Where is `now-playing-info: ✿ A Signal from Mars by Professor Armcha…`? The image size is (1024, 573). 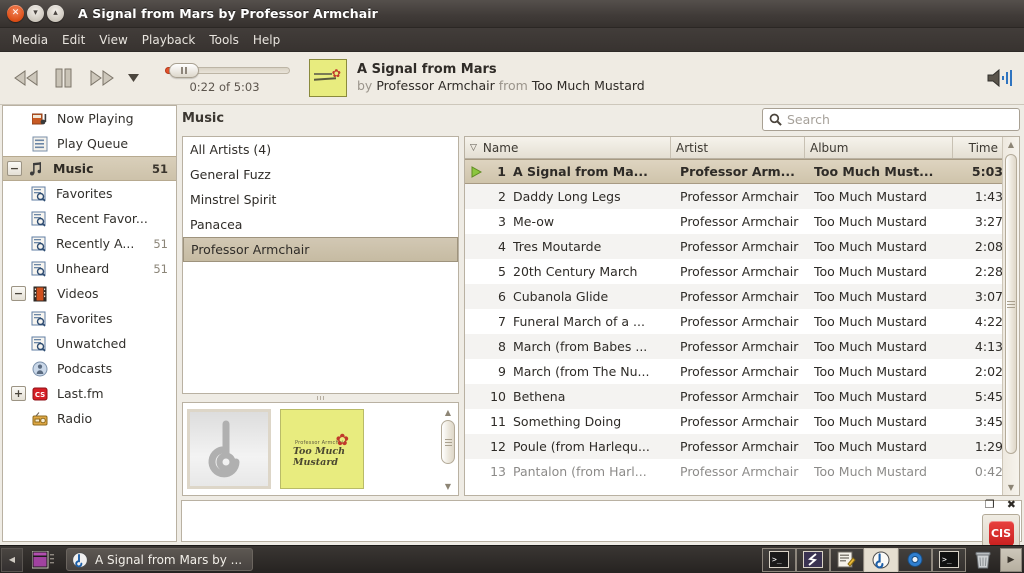 now-playing-info: ✿ A Signal from Mars by Professor Armcha… is located at coordinates (477, 78).